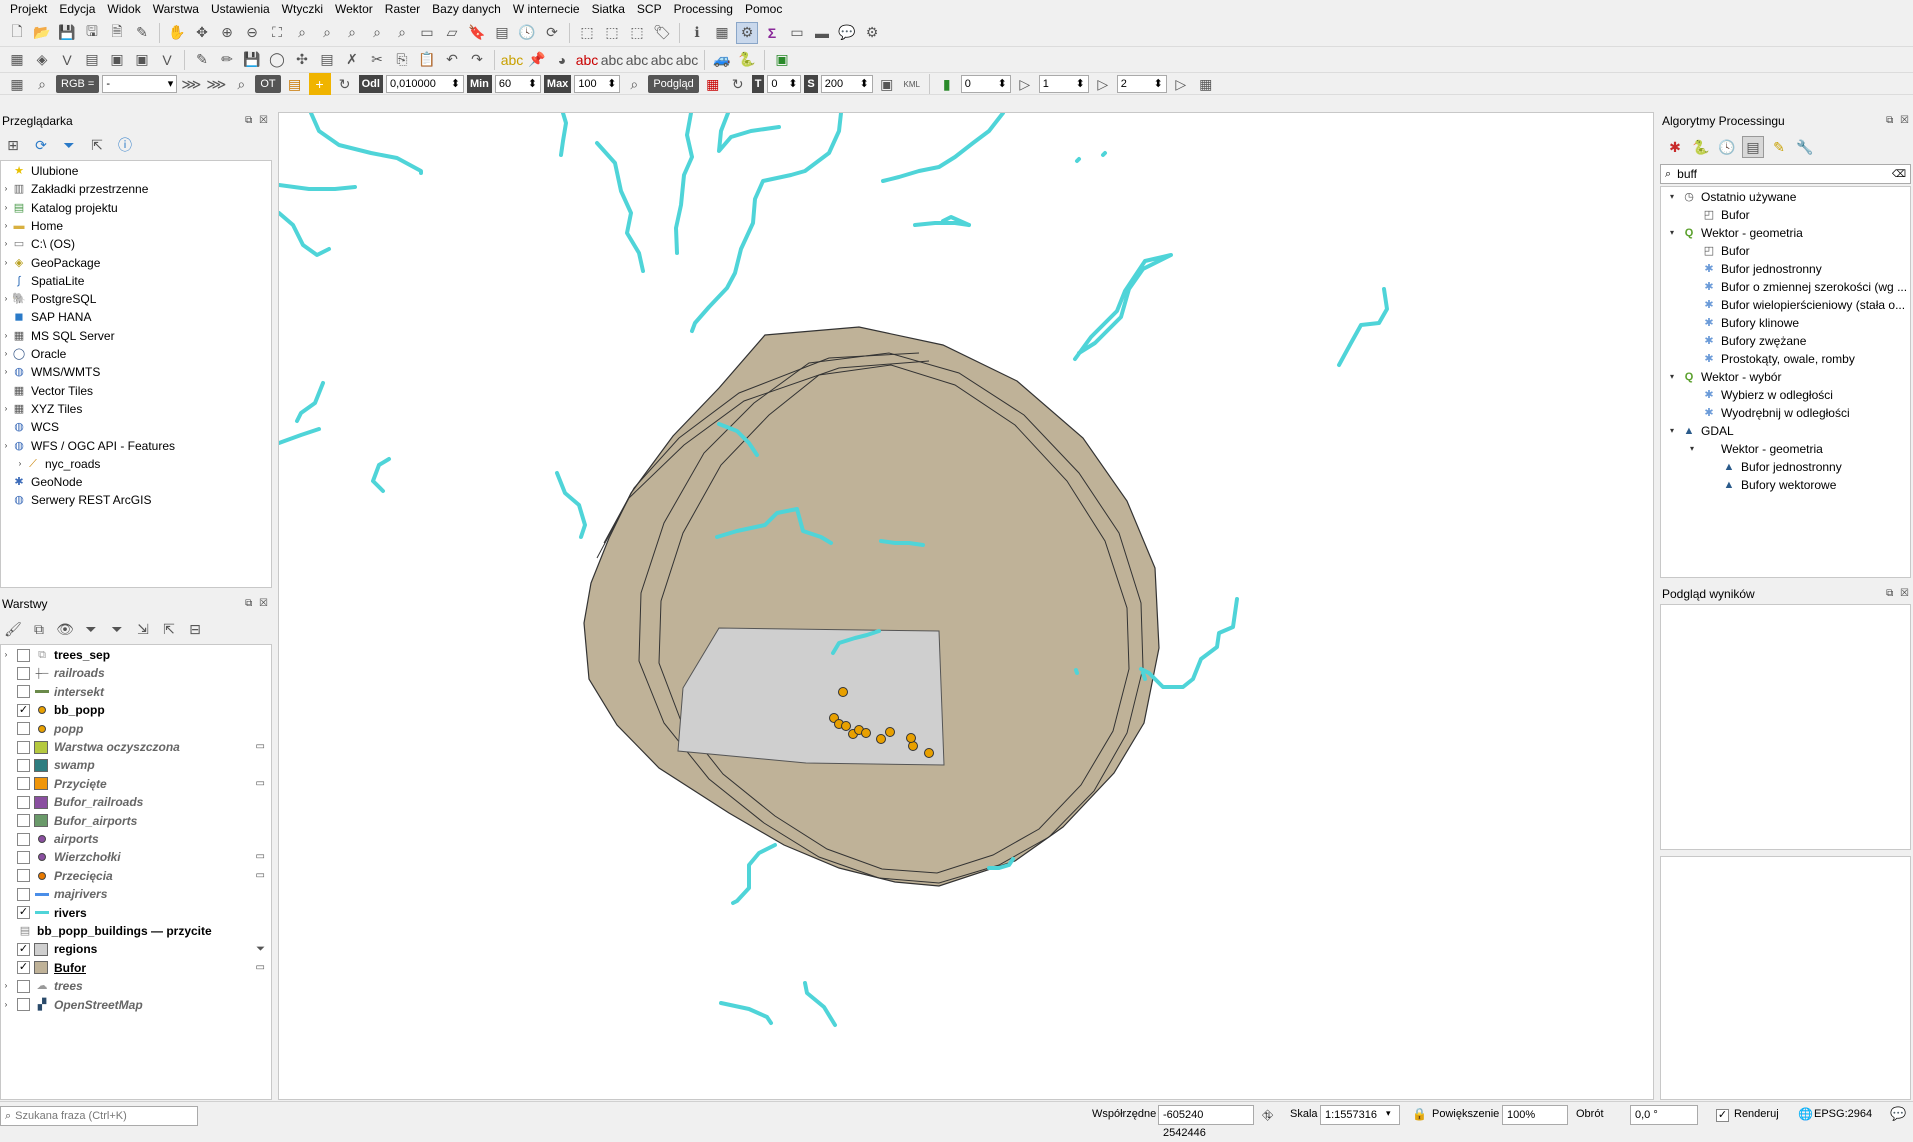  I want to click on locator-search: ⌕ Szukana fraza (Ctrl+K), so click(99, 1116).